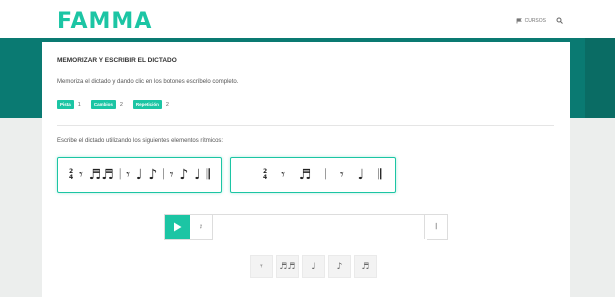  Describe the element at coordinates (117, 60) in the screenshot. I see `exercise-title: MEMORIZAR Y ESCRIBIR EL DICTADO` at that location.